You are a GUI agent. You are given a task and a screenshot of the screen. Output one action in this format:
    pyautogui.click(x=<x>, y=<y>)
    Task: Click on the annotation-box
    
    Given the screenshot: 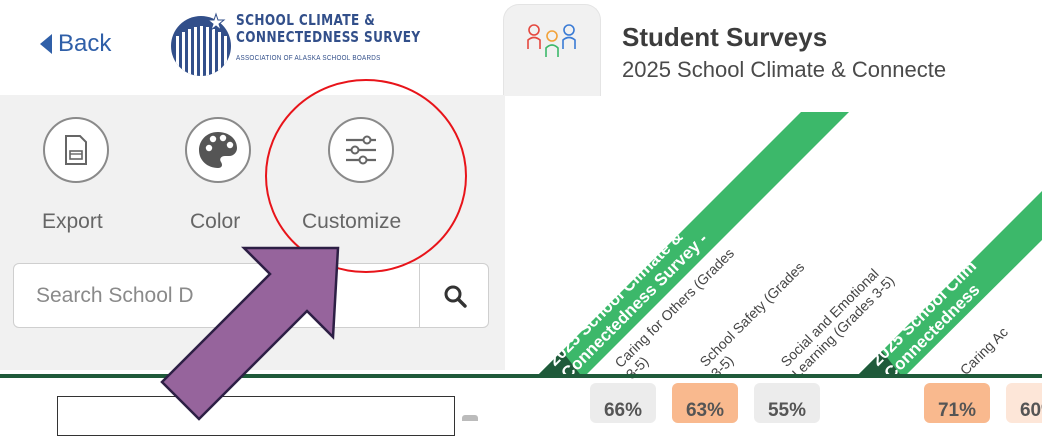 What is the action you would take?
    pyautogui.click(x=256, y=416)
    